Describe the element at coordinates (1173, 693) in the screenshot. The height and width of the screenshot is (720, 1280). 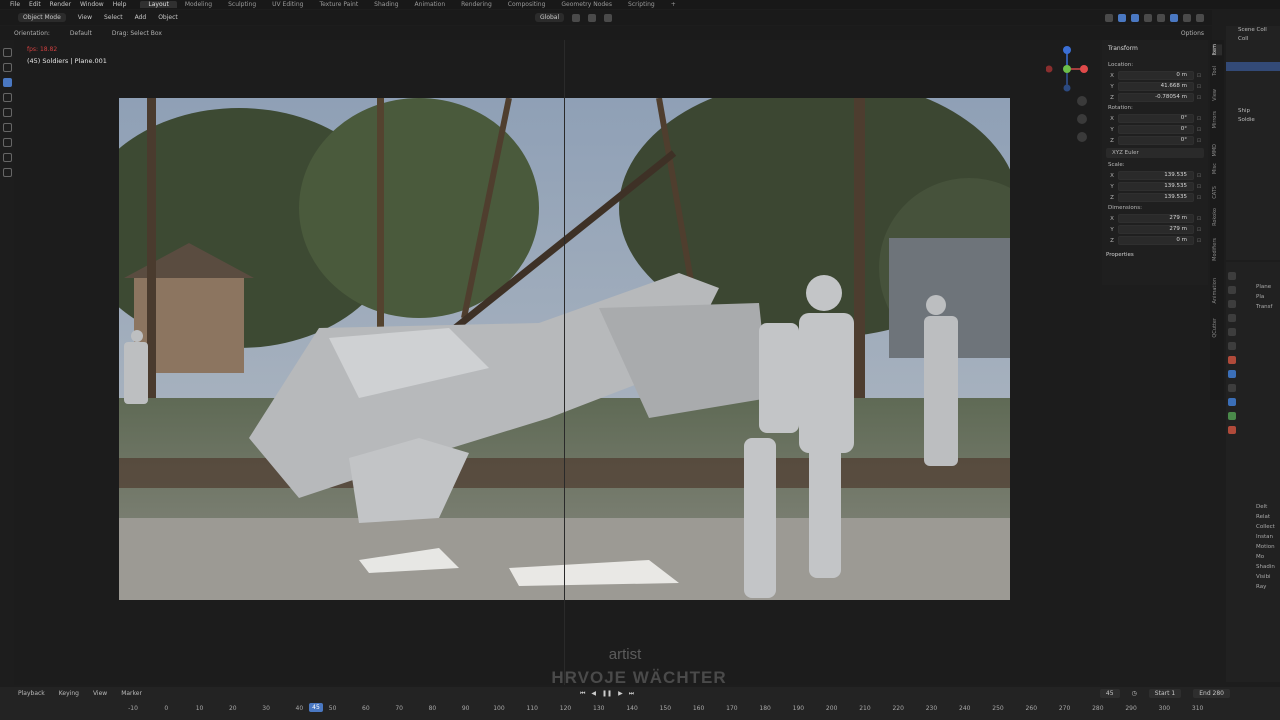
I see `start-frame-field: 1` at that location.